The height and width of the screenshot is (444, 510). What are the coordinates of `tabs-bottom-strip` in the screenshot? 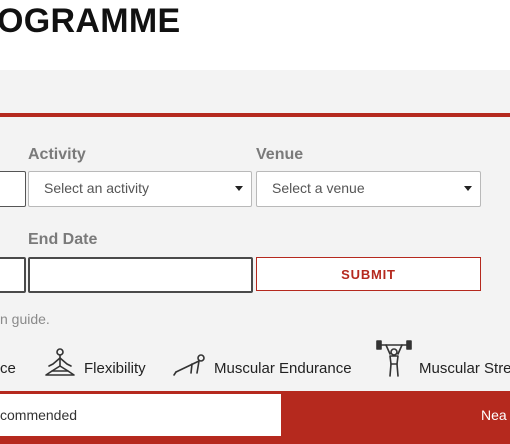 It's located at (255, 440).